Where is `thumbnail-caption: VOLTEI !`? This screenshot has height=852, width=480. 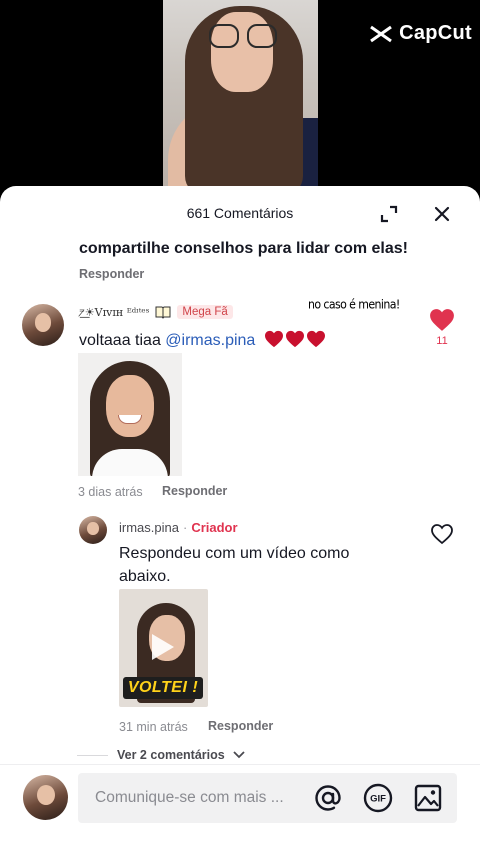
thumbnail-caption: VOLTEI ! is located at coordinates (163, 688).